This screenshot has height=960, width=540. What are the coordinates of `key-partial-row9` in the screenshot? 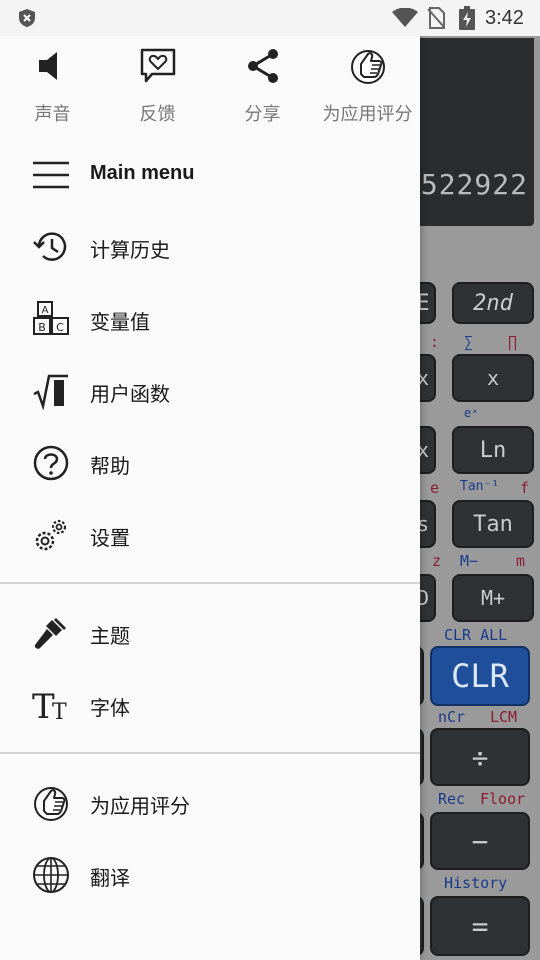 It's located at (422, 926).